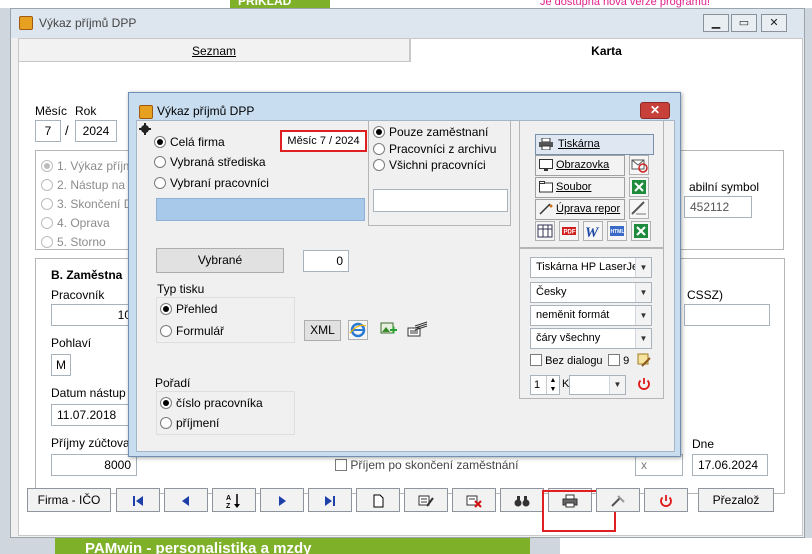  What do you see at coordinates (389, 329) in the screenshot?
I see `export-image-icon` at bounding box center [389, 329].